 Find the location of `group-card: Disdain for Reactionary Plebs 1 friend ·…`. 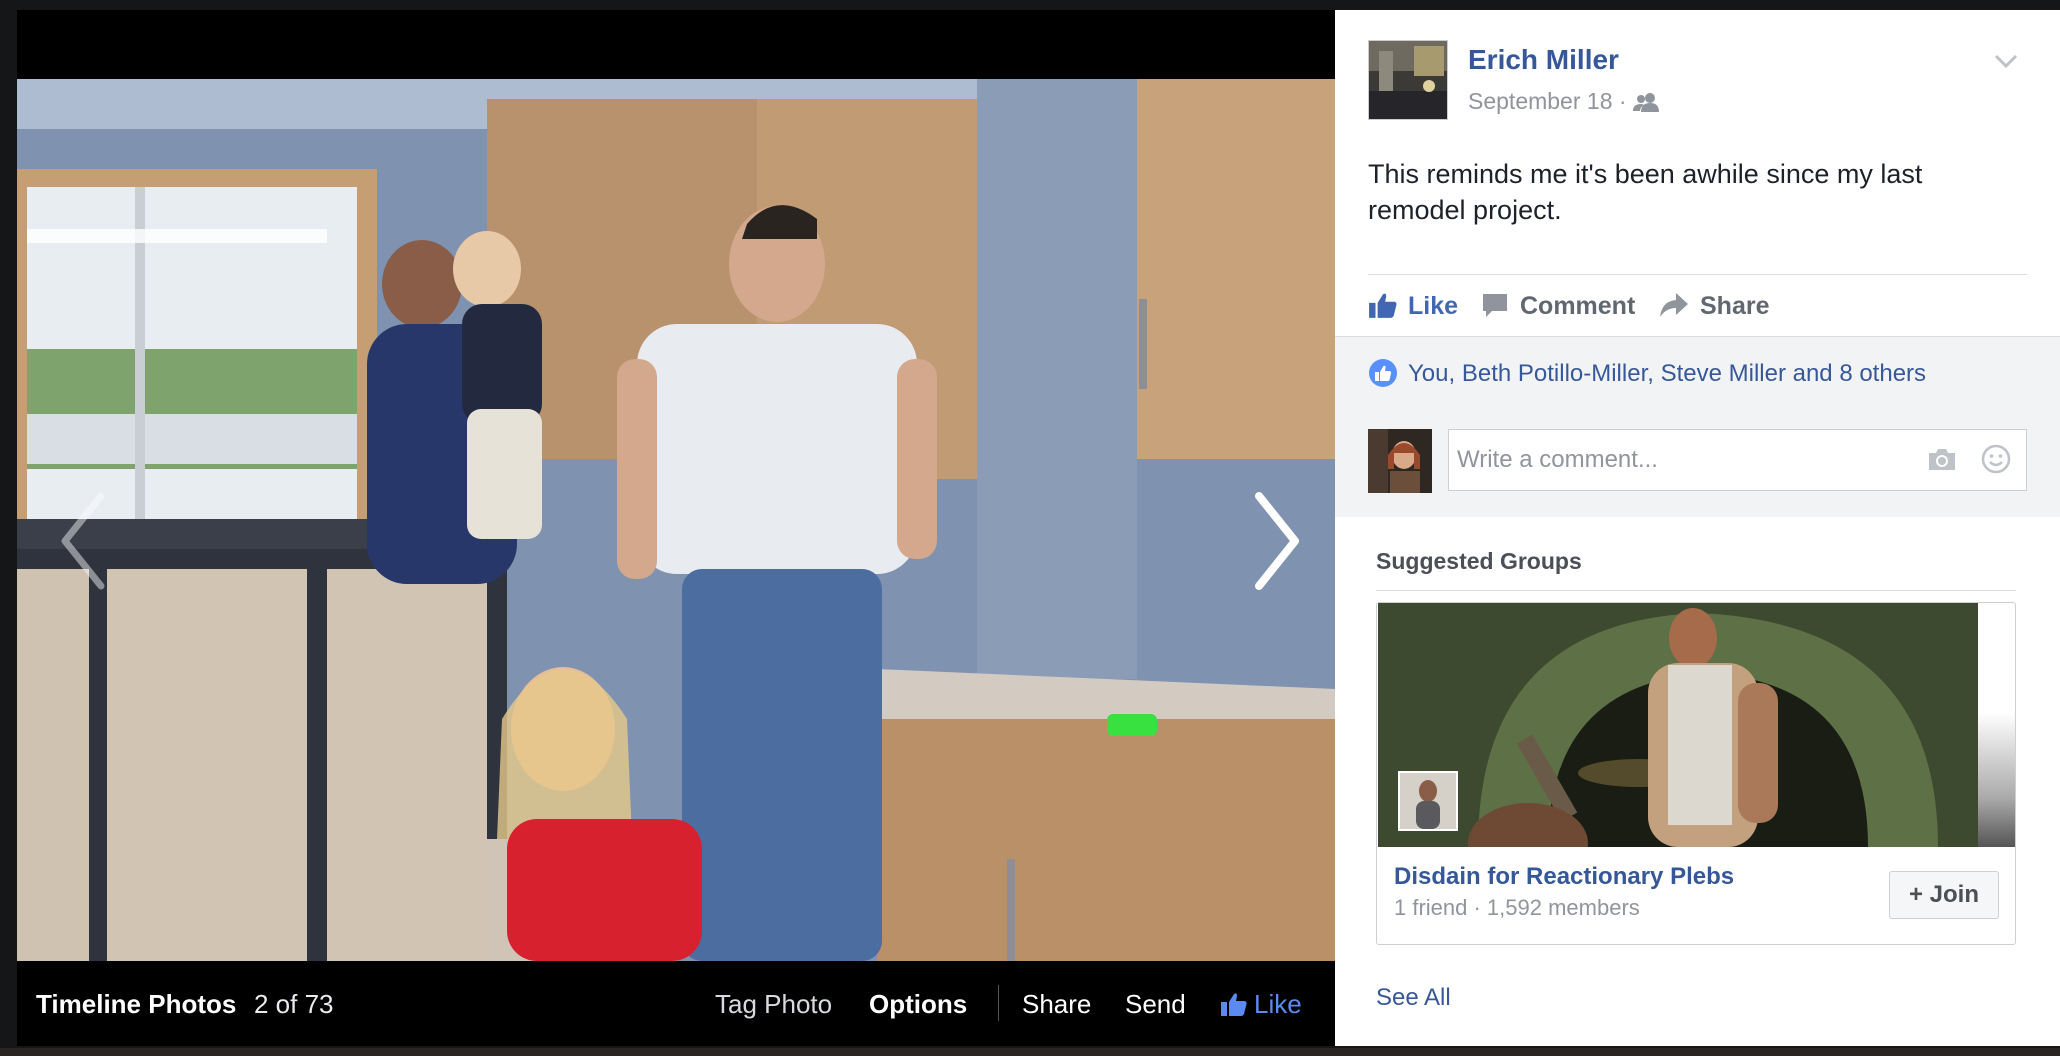

group-card: Disdain for Reactionary Plebs 1 friend ·… is located at coordinates (1696, 773).